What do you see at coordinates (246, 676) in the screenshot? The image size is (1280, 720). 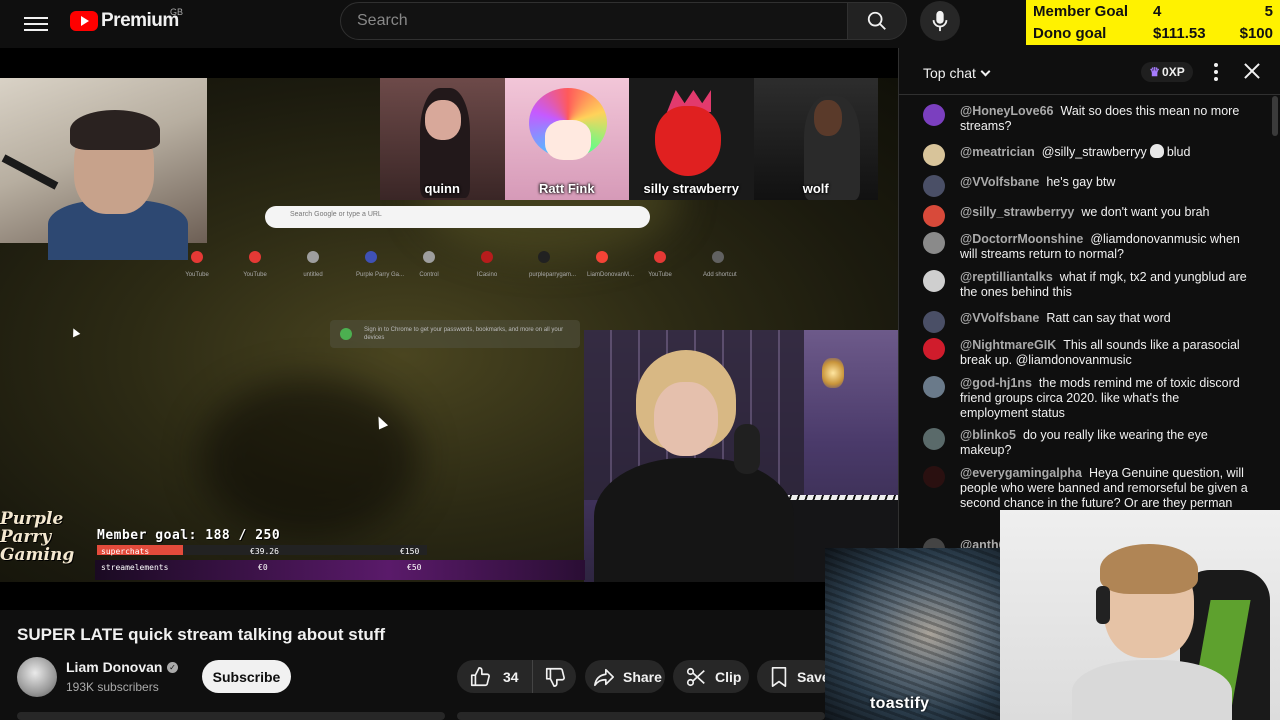 I see `subscribe-button: Subscribe` at bounding box center [246, 676].